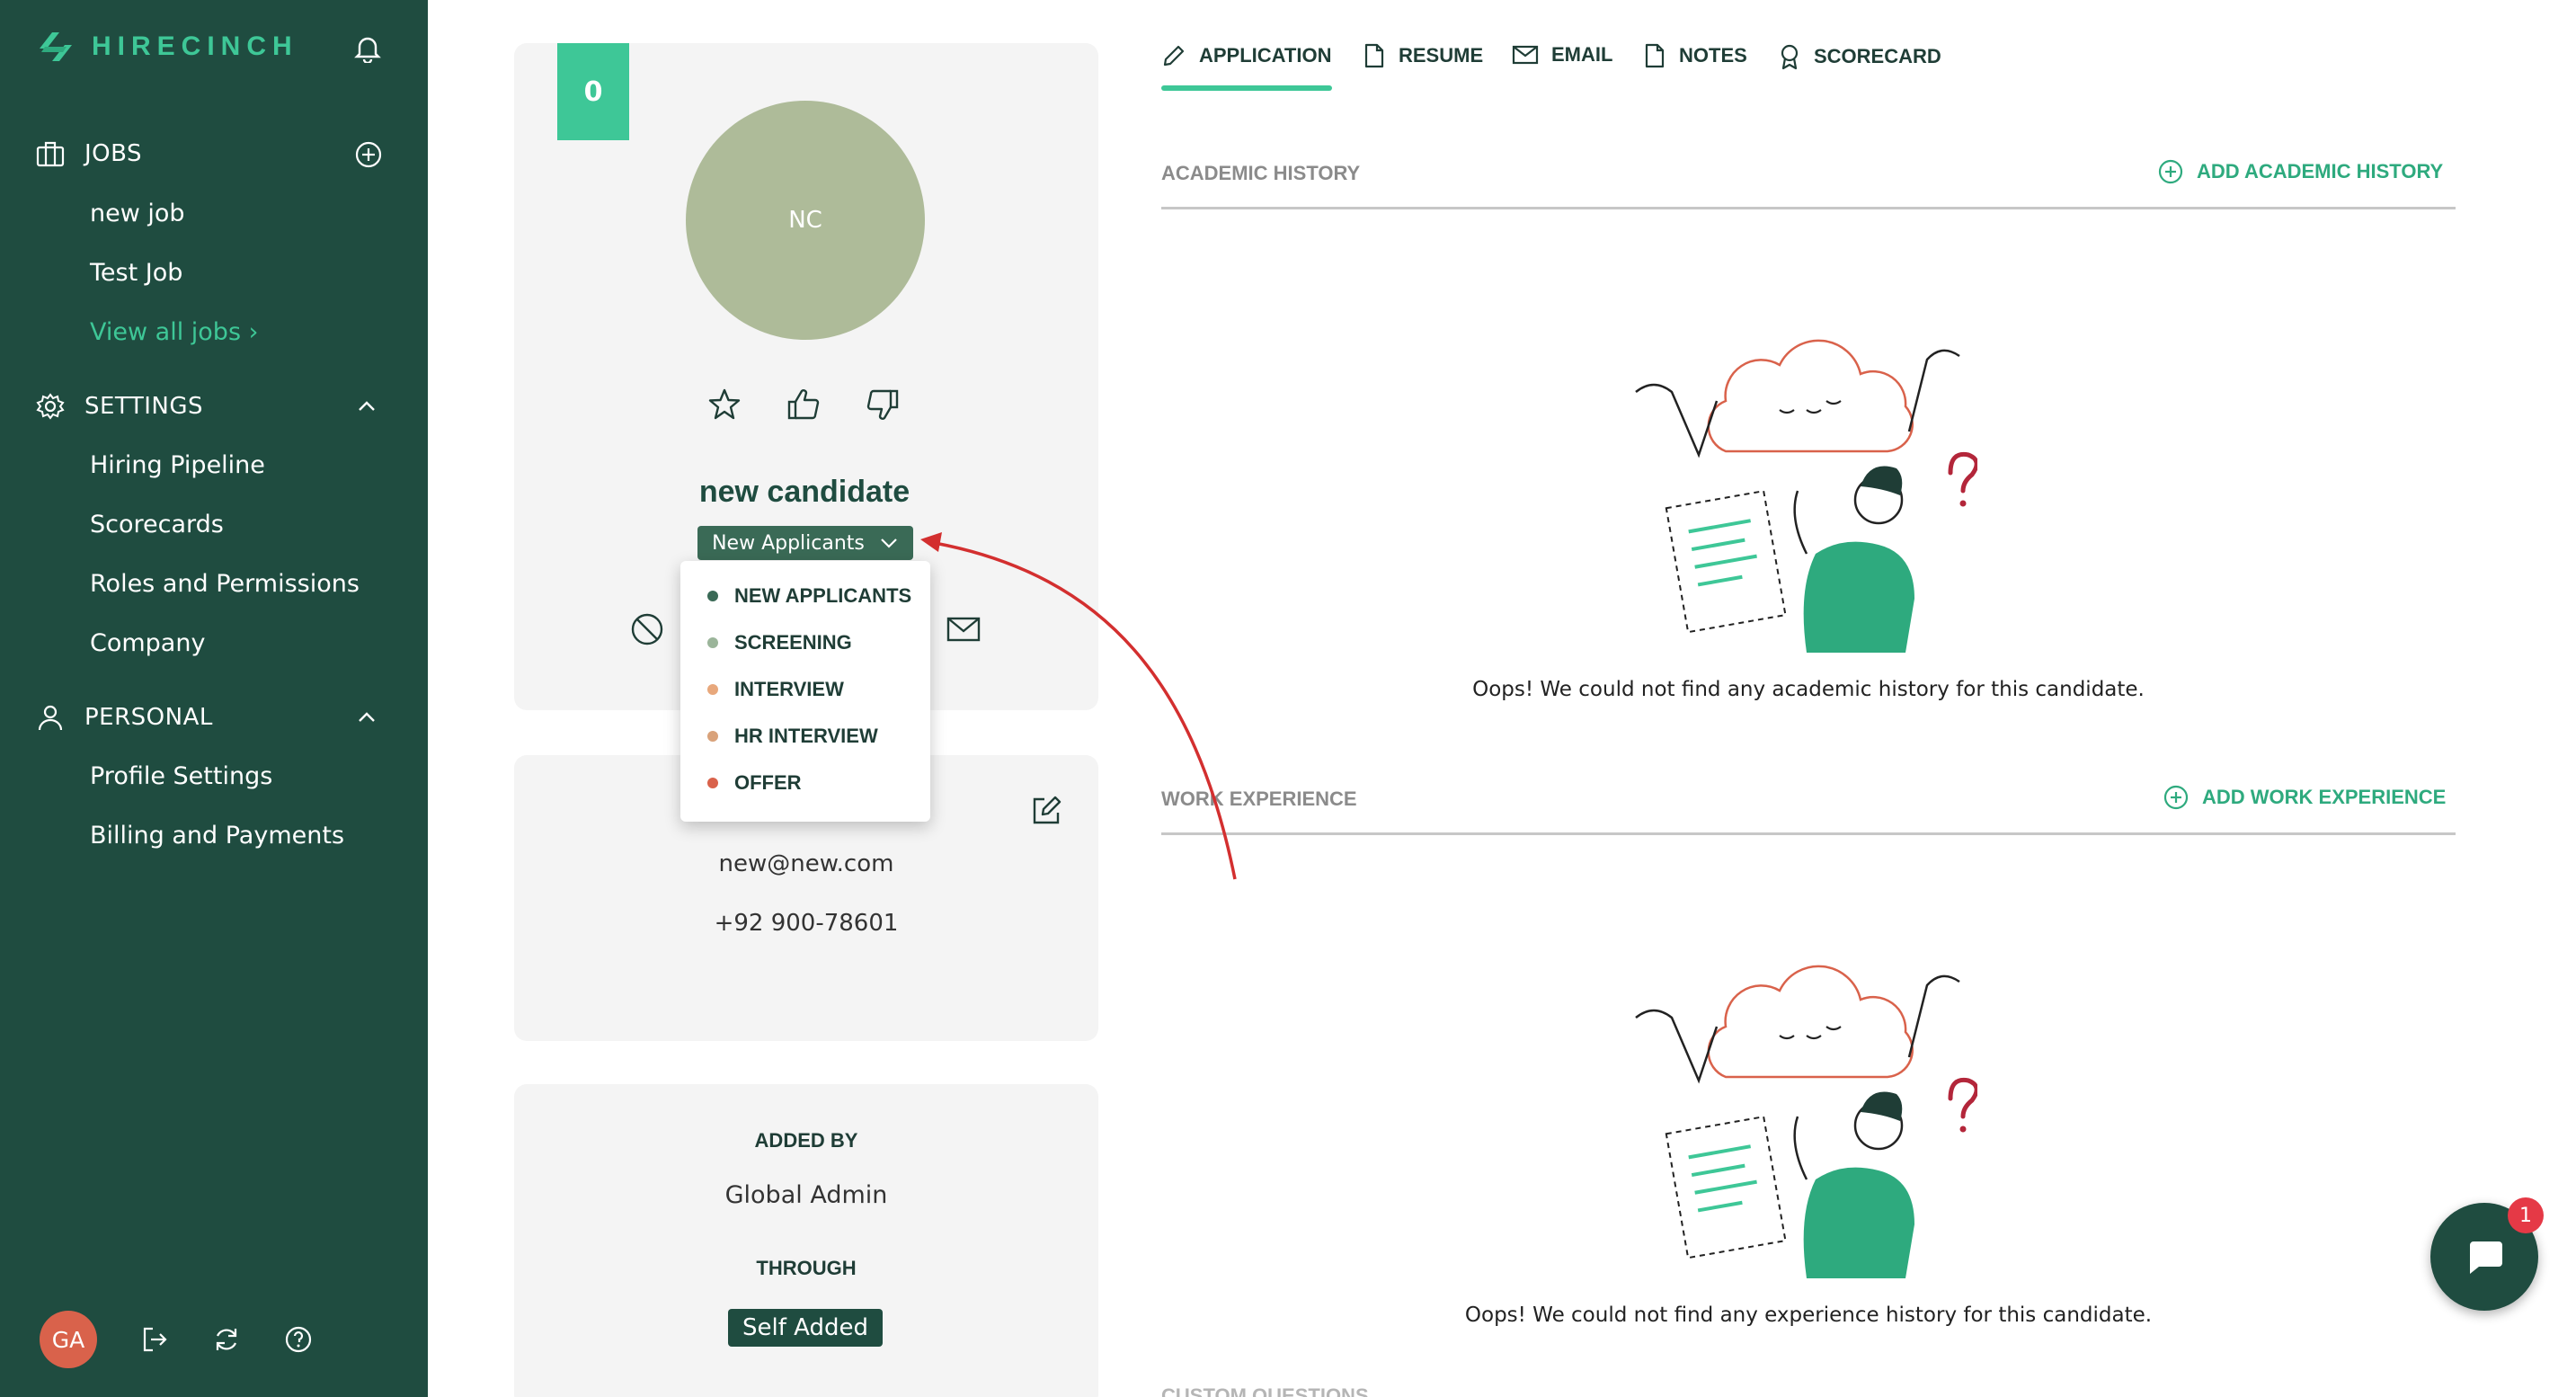 Image resolution: width=2576 pixels, height=1397 pixels. Describe the element at coordinates (1246, 88) in the screenshot. I see `active-tab-indicator` at that location.